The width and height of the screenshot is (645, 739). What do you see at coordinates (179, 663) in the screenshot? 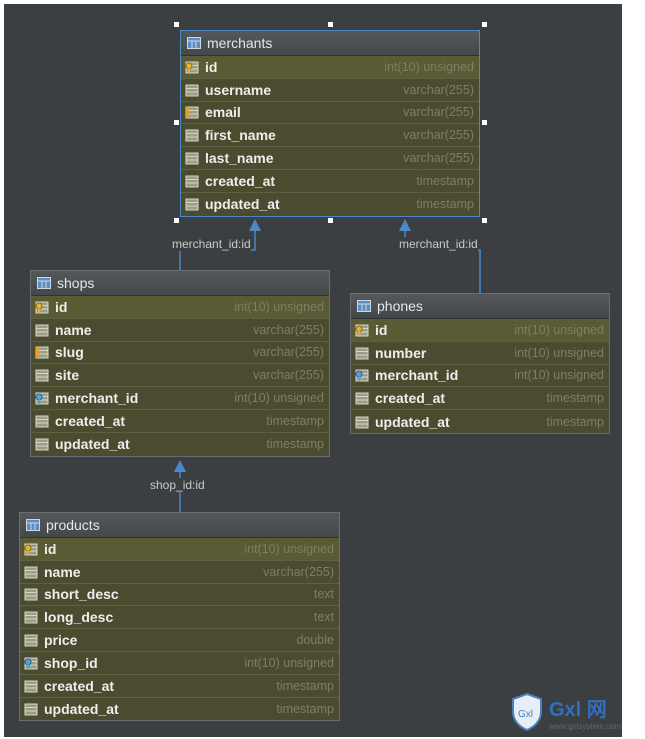
I see `column-row: shop_id int(10) unsigned` at bounding box center [179, 663].